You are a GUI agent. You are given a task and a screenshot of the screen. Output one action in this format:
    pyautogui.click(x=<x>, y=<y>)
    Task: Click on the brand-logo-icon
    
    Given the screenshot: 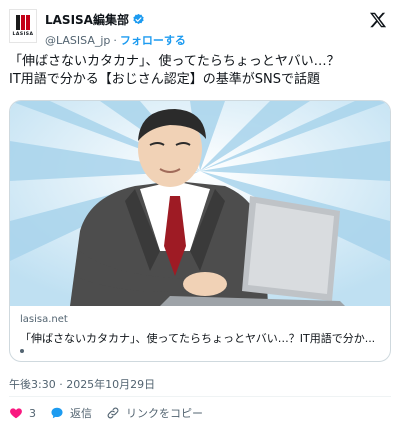 What is the action you would take?
    pyautogui.click(x=23, y=22)
    